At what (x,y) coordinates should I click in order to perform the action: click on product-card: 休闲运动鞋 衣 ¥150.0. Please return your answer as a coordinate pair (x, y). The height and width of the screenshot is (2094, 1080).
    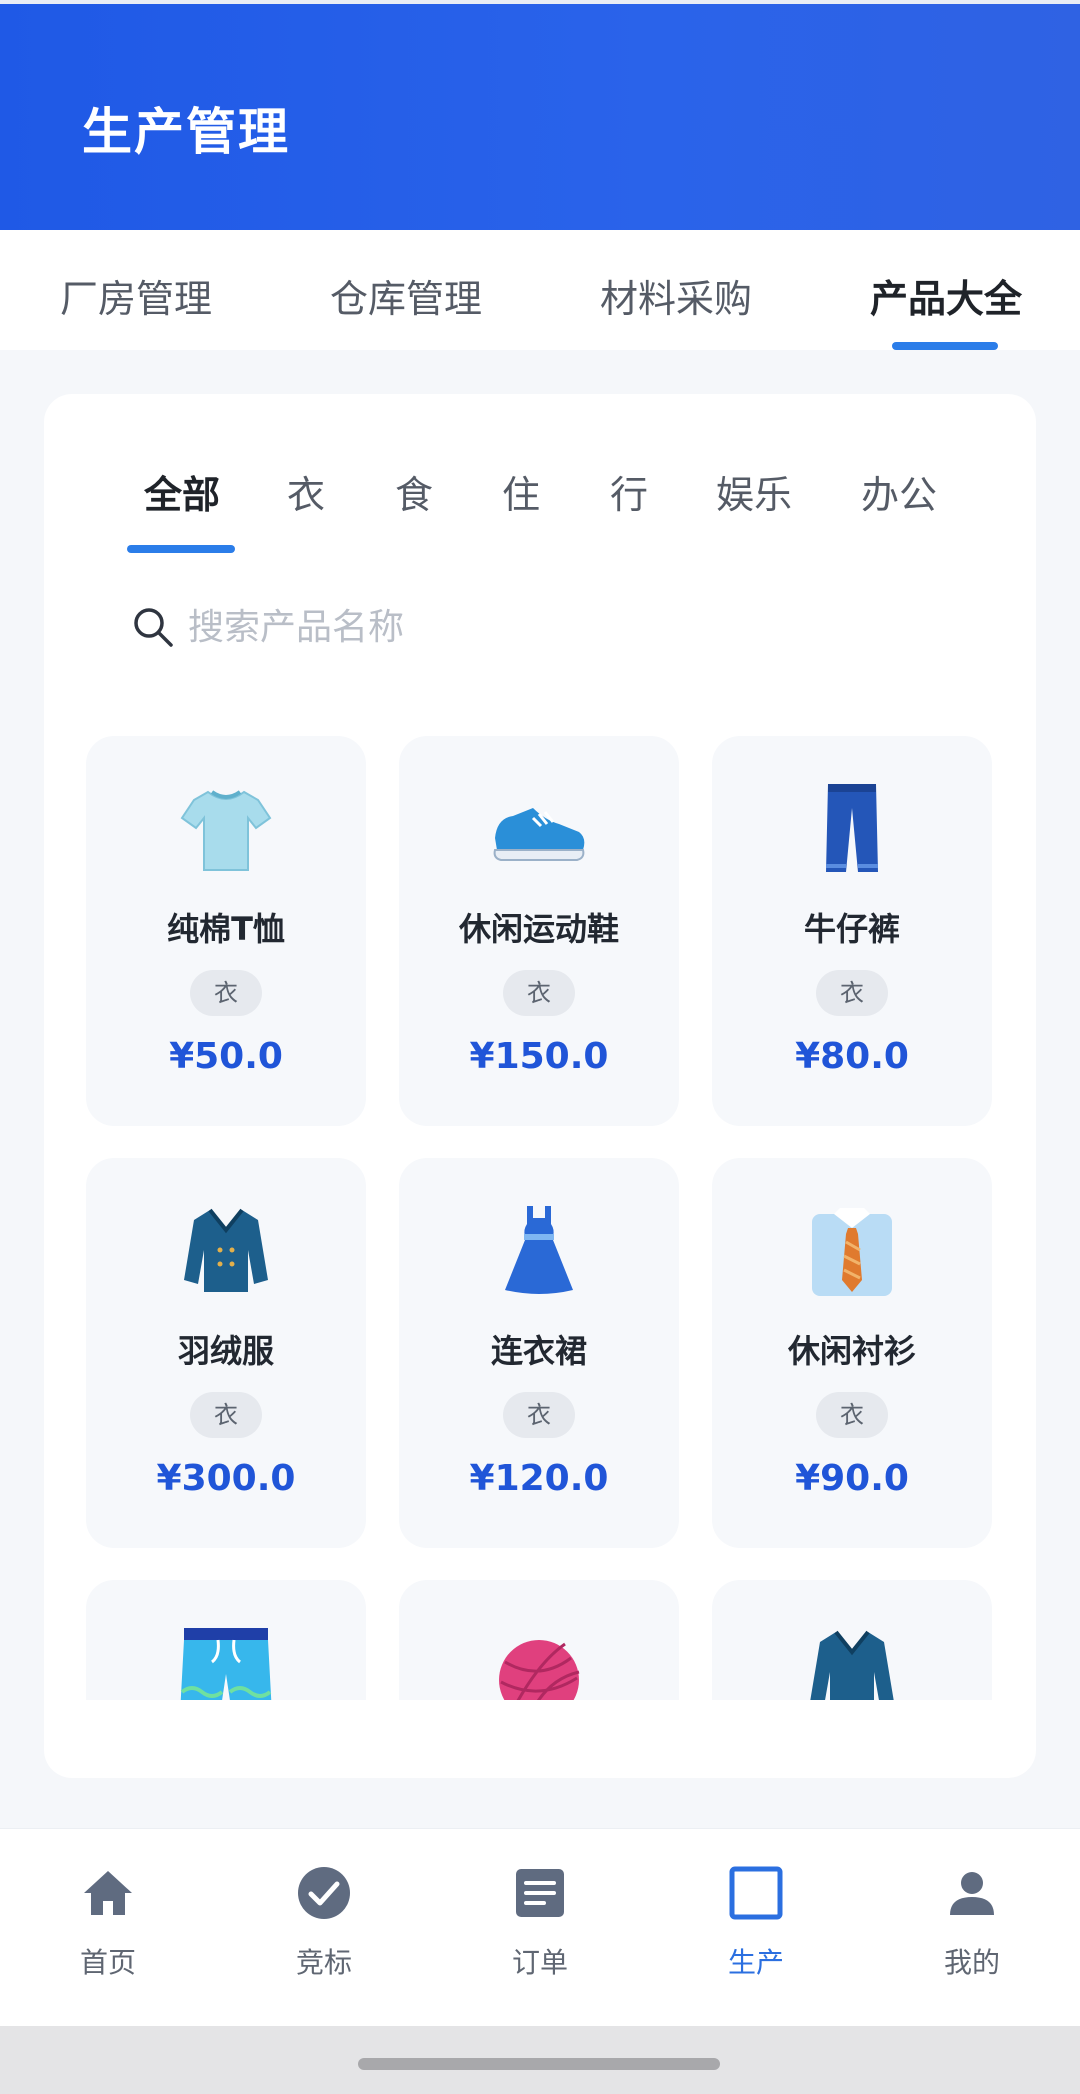
    Looking at the image, I should click on (539, 931).